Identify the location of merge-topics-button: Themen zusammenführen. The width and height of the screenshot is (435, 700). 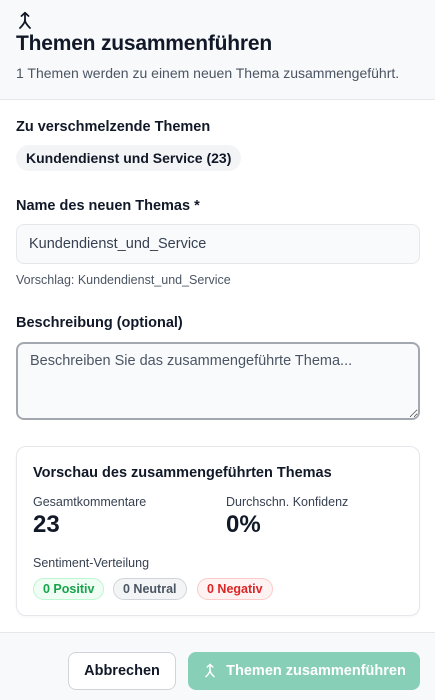
(304, 671).